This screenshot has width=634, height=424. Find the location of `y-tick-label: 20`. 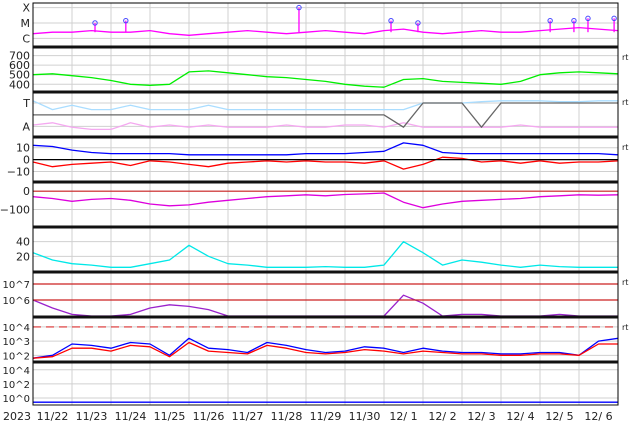

y-tick-label: 20 is located at coordinates (23, 256).